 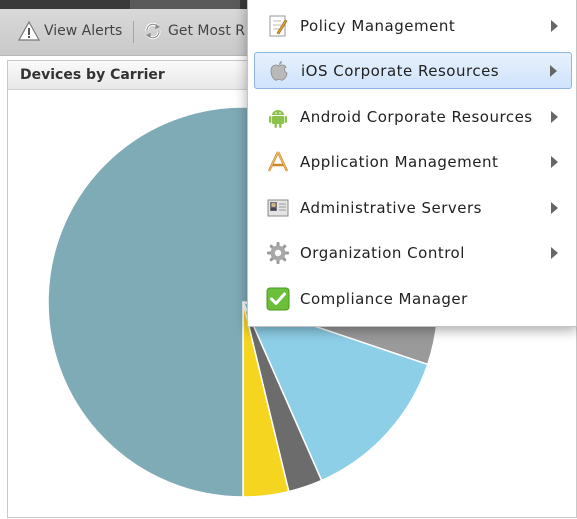 I want to click on menu-item-application-management: Application Management, so click(x=413, y=161).